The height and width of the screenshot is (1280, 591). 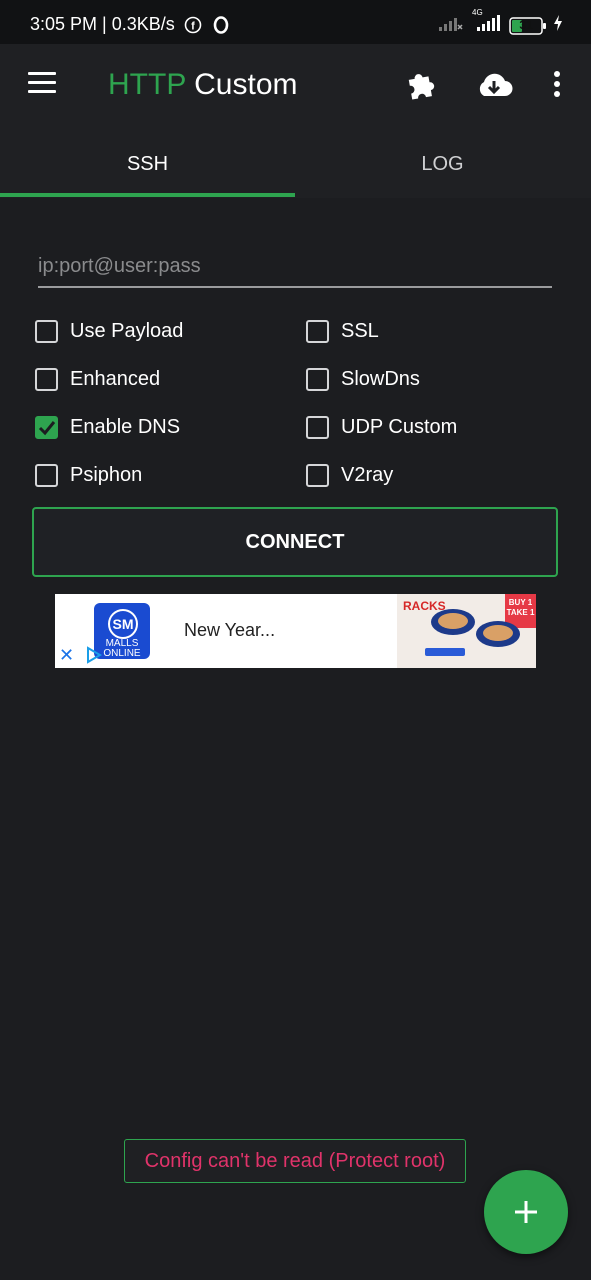 What do you see at coordinates (295, 267) in the screenshot?
I see `host-input` at bounding box center [295, 267].